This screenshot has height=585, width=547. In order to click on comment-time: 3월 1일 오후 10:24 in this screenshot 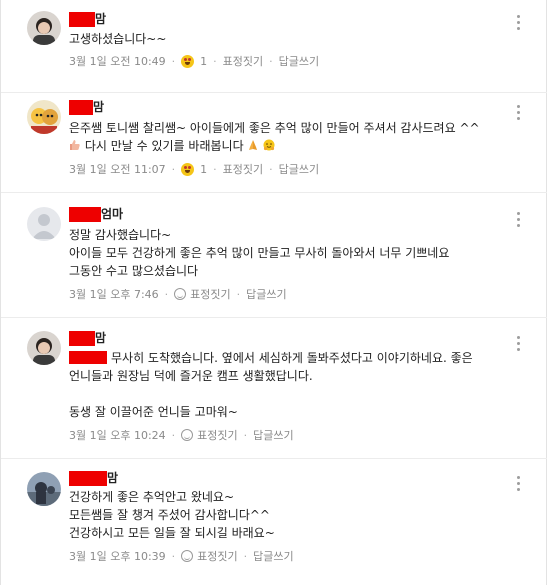, I will do `click(117, 435)`.